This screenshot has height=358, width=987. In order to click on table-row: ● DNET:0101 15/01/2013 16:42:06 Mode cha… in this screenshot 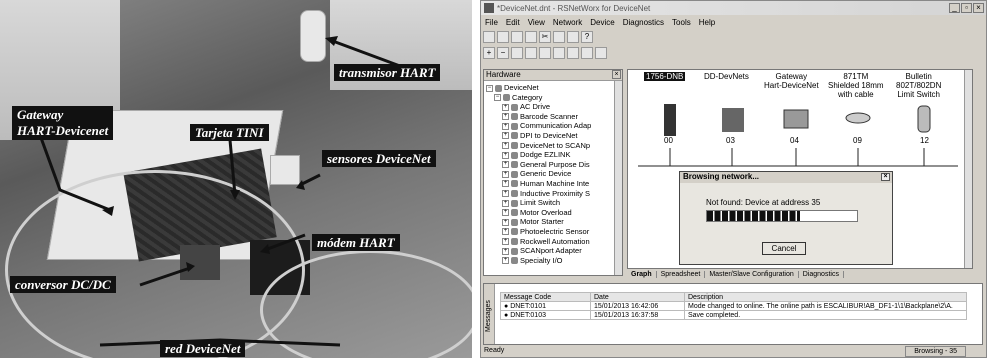, I will do `click(733, 306)`.